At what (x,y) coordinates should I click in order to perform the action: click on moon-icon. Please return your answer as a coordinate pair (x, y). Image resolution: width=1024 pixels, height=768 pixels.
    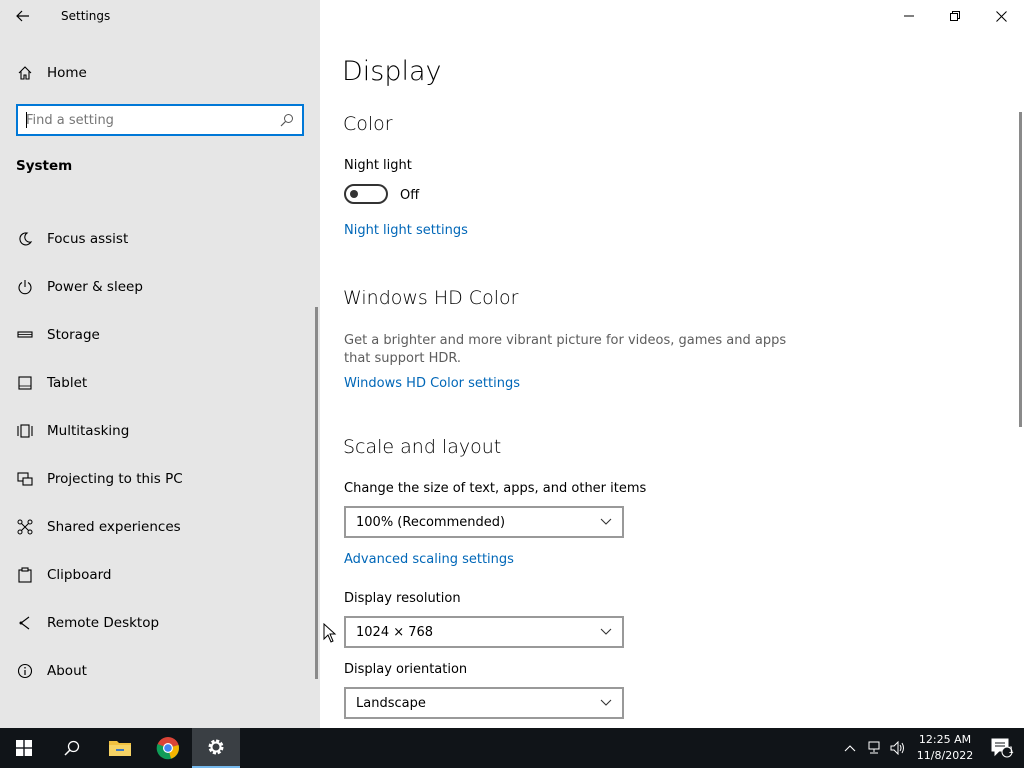
    Looking at the image, I should click on (23, 239).